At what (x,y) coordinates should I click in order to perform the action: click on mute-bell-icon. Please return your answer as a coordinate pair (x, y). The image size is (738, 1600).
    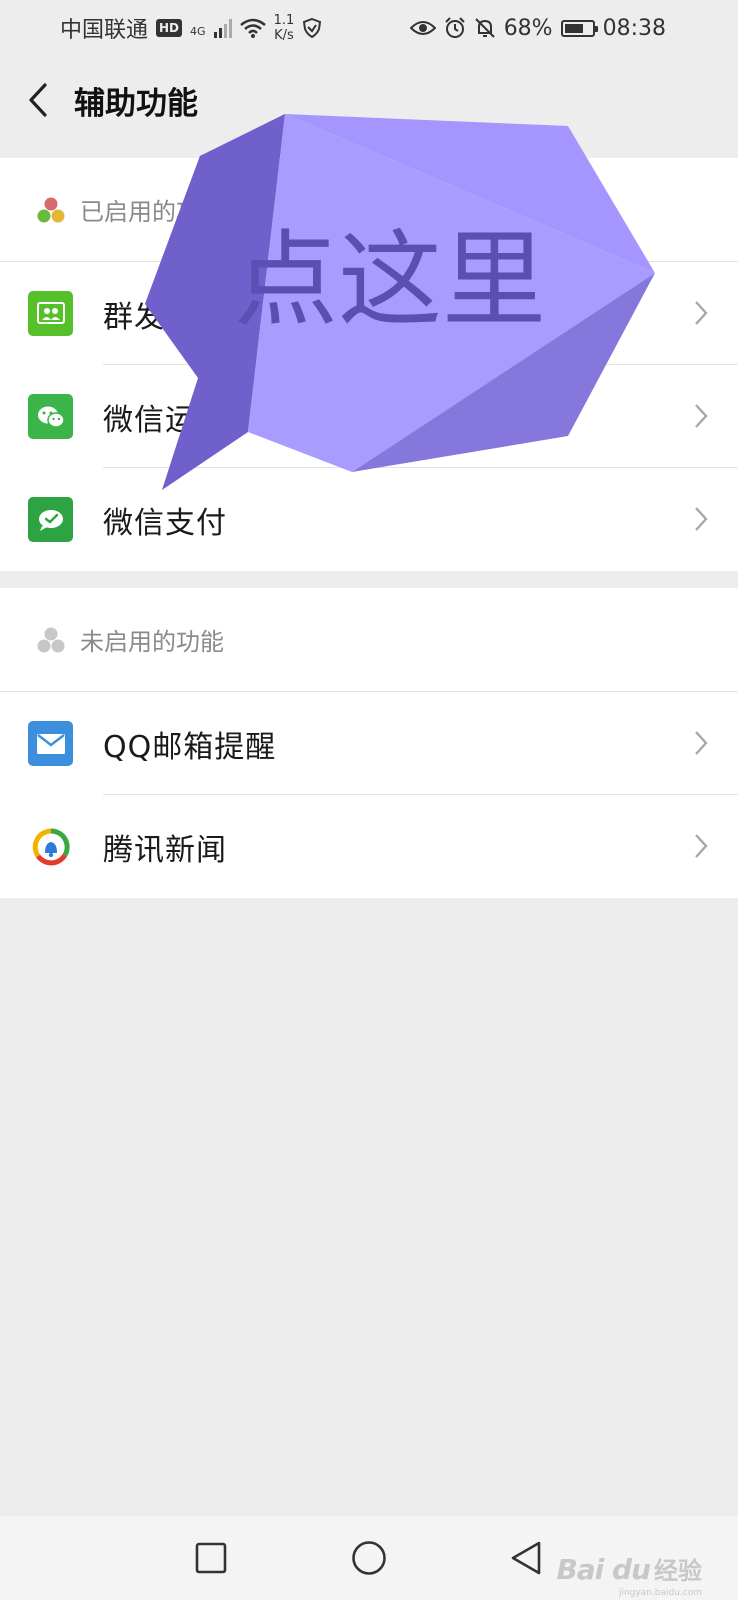
    Looking at the image, I should click on (484, 28).